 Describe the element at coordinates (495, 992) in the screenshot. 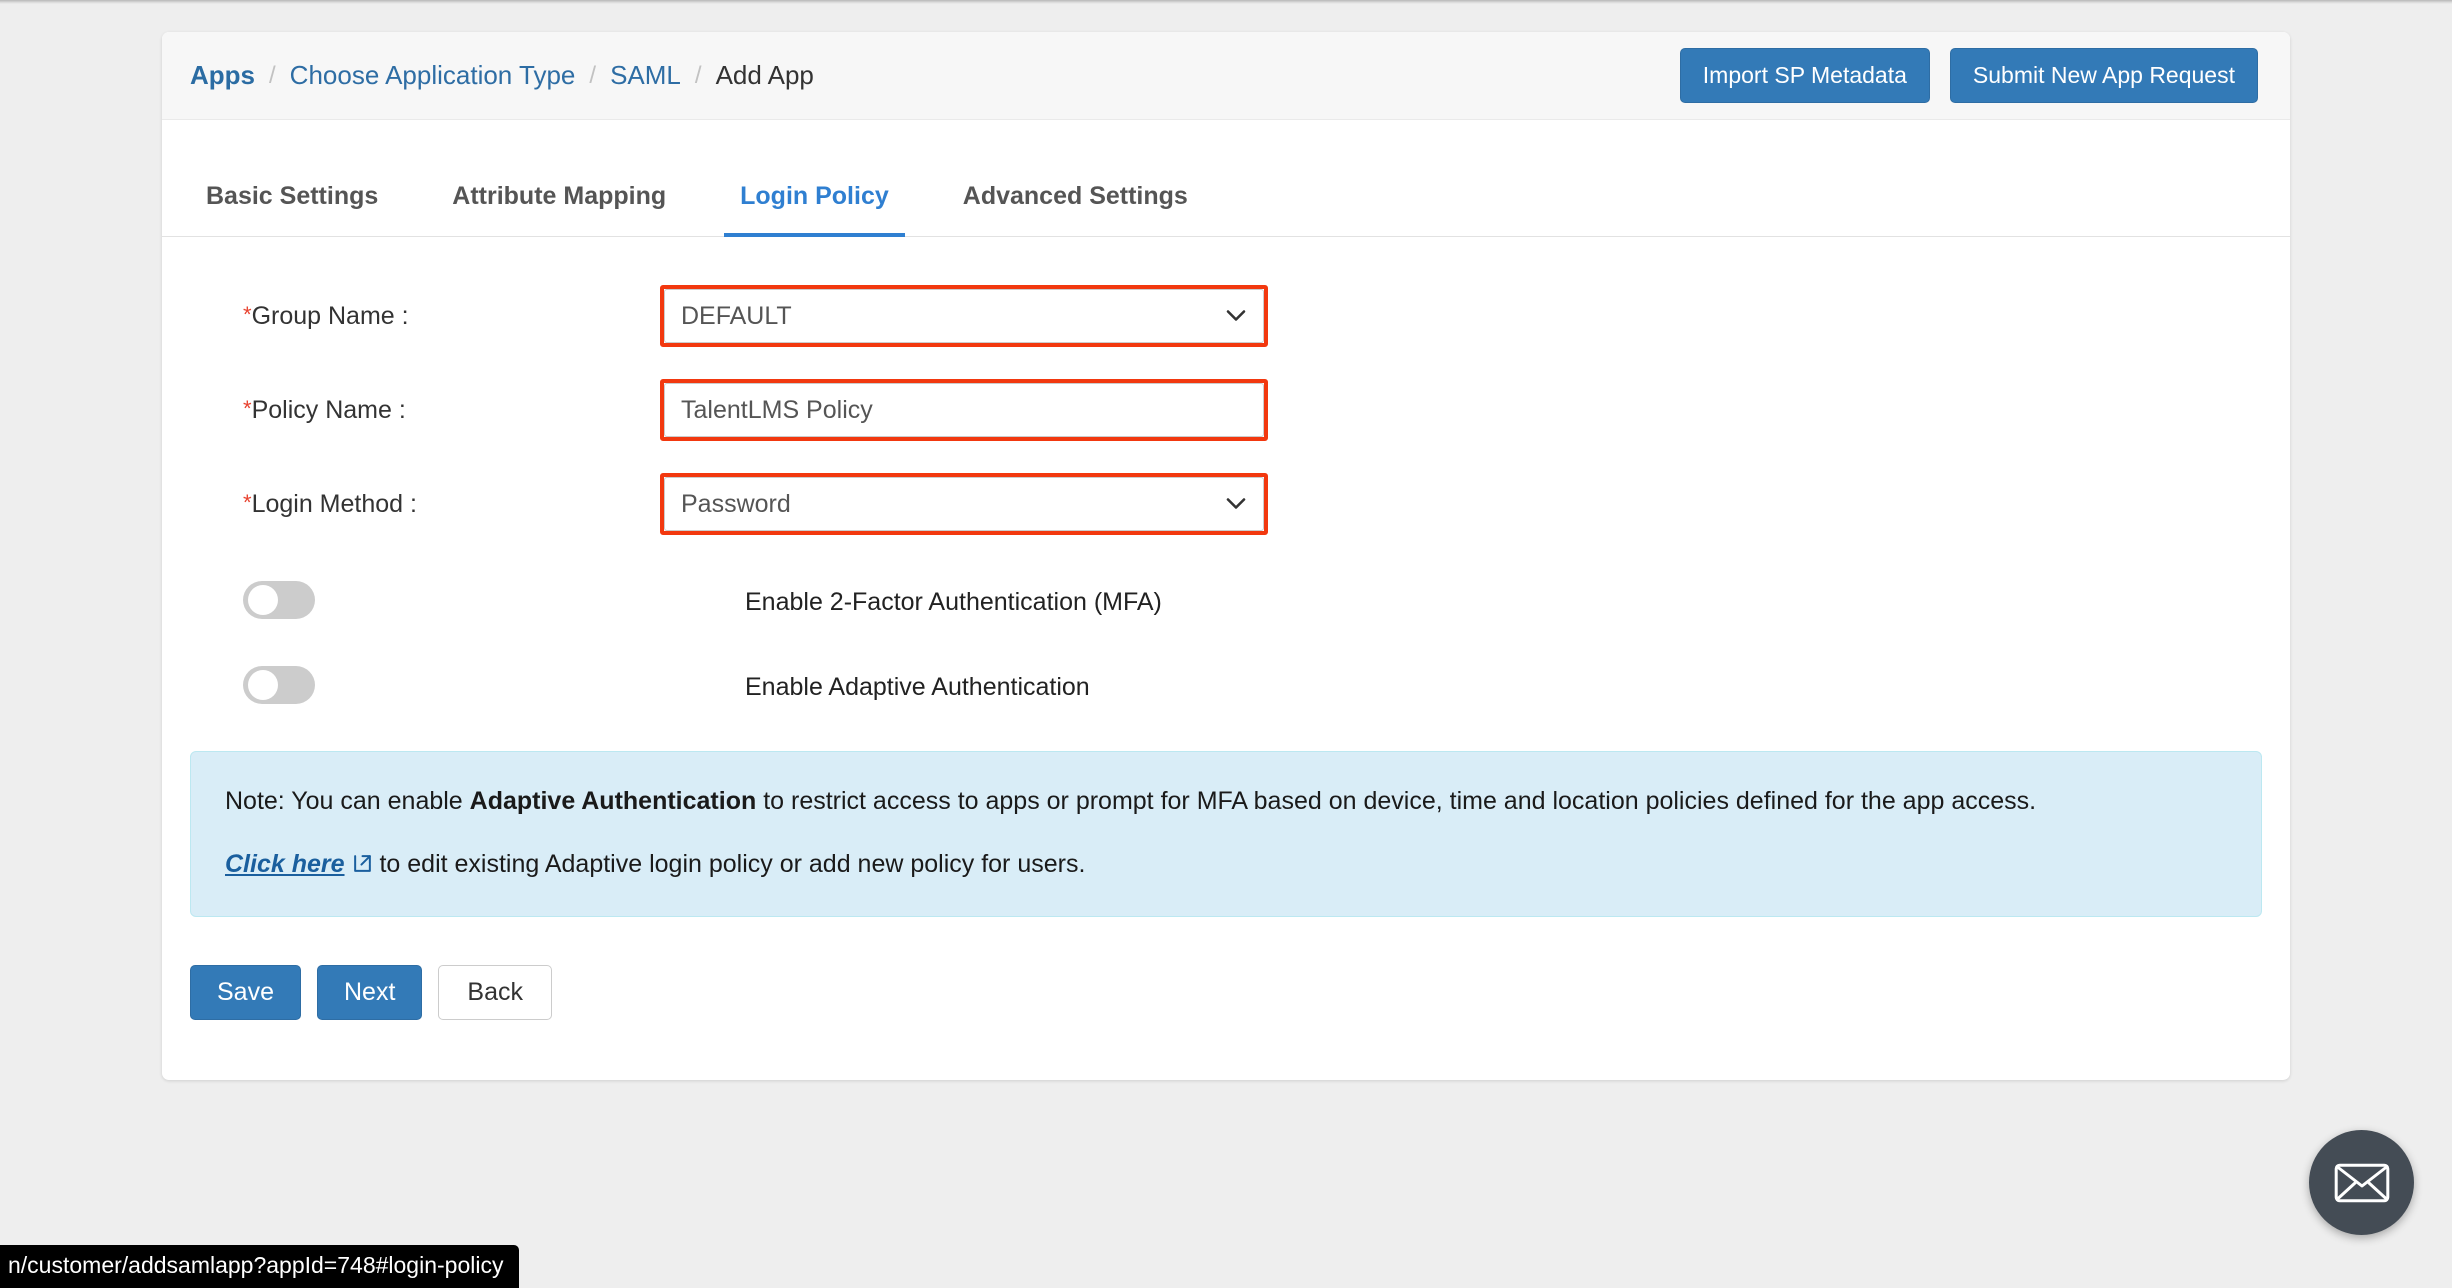

I see `back-button: Back` at that location.